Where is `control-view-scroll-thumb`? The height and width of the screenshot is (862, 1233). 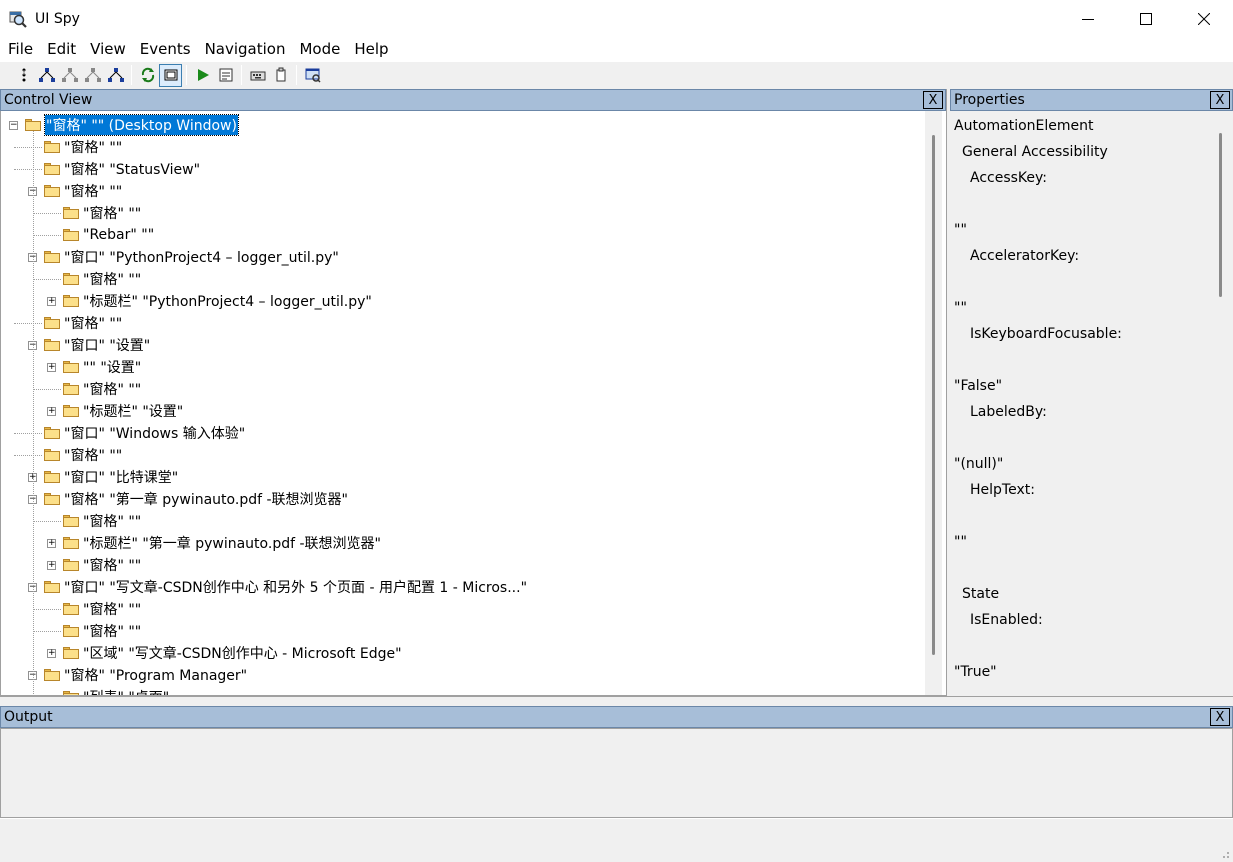 control-view-scroll-thumb is located at coordinates (933, 395).